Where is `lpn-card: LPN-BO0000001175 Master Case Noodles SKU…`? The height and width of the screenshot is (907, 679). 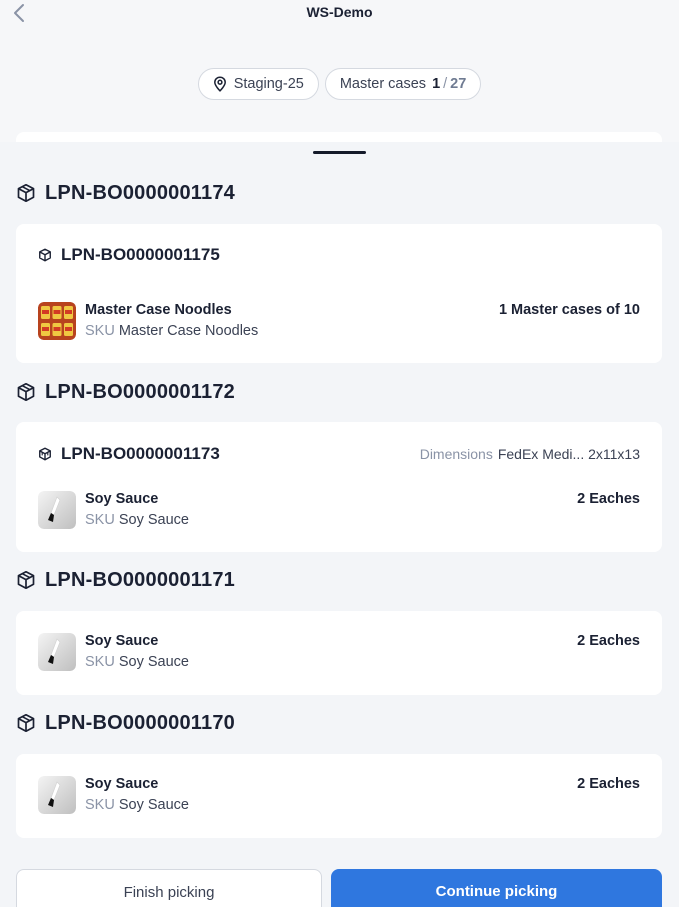 lpn-card: LPN-BO0000001175 Master Case Noodles SKU… is located at coordinates (339, 293).